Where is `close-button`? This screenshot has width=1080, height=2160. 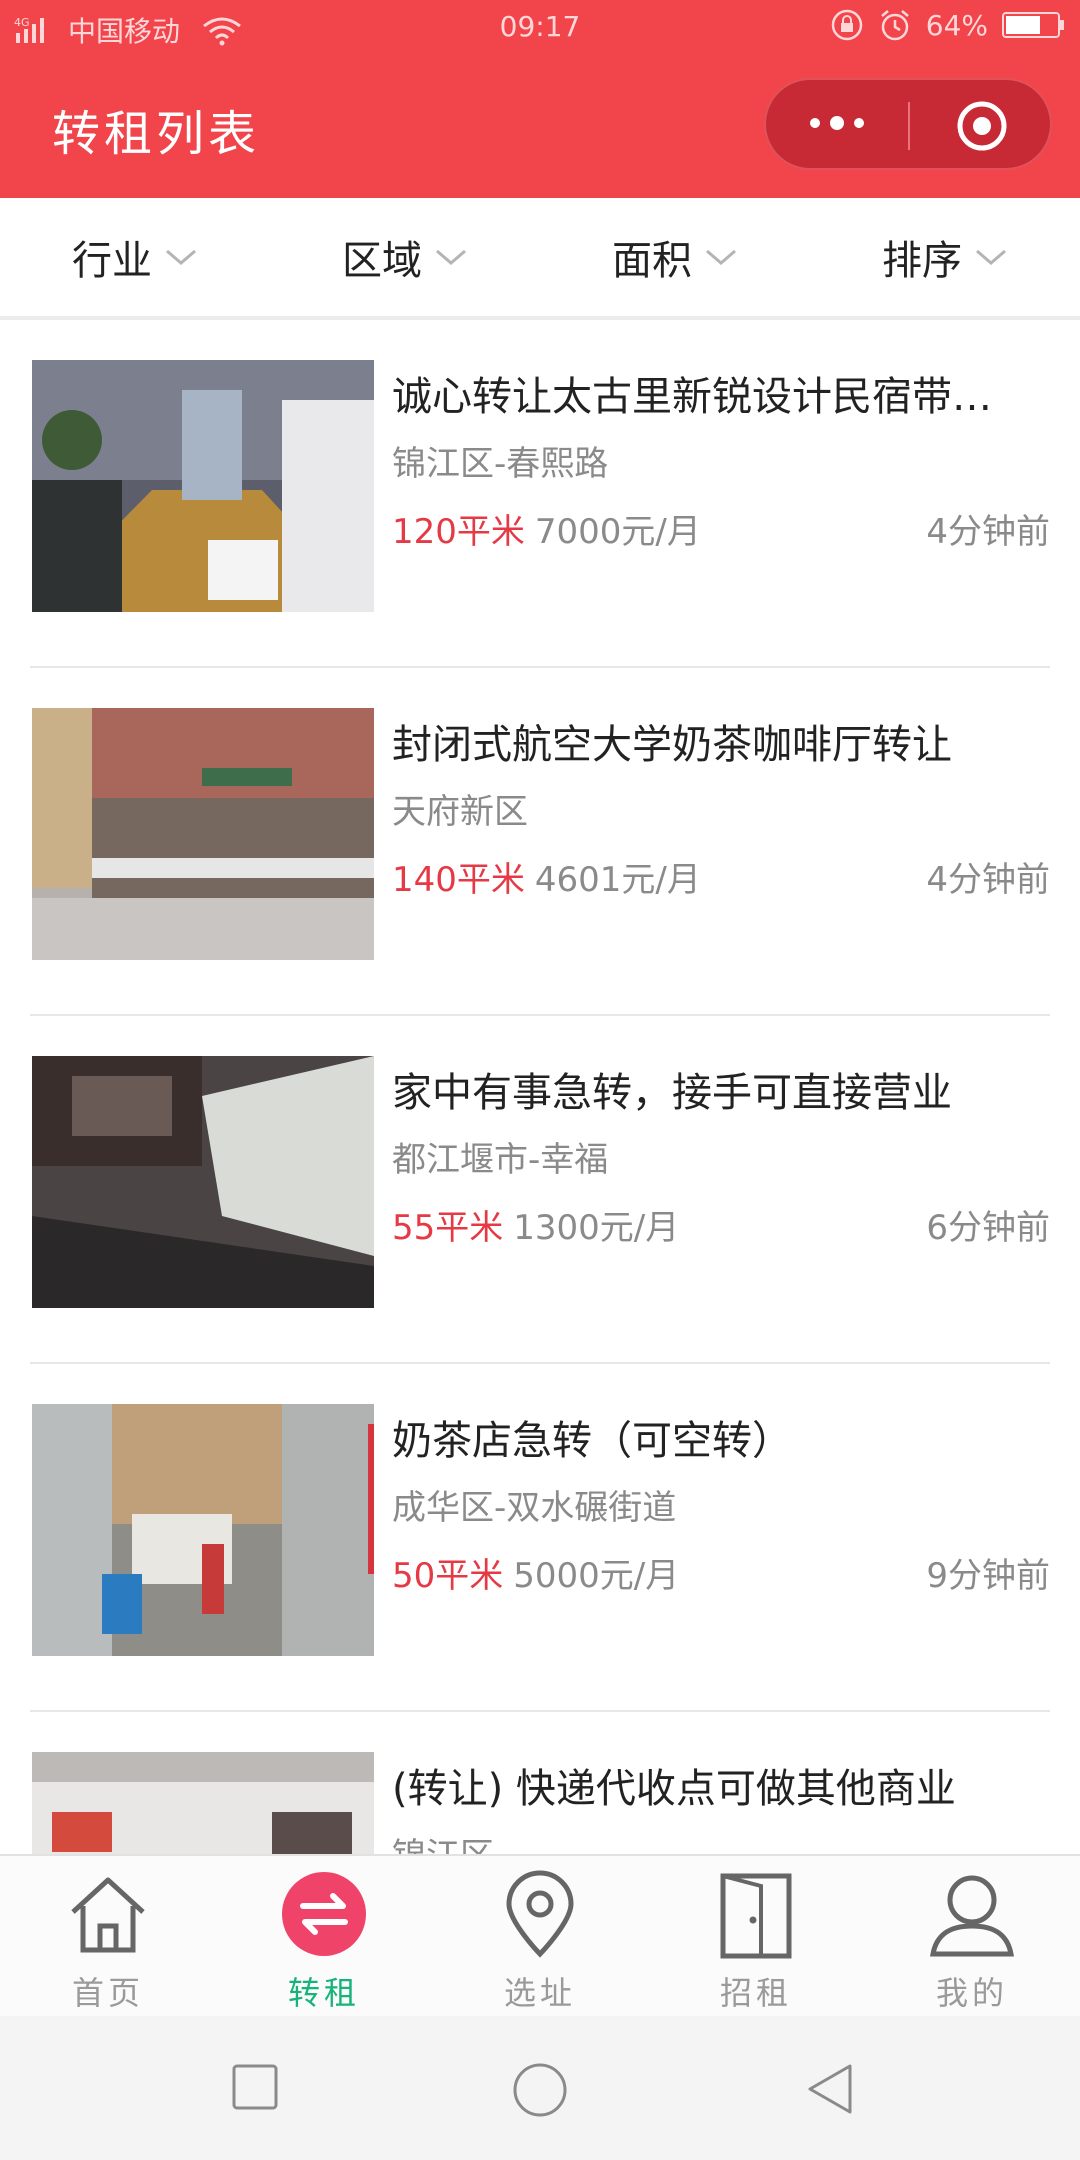
close-button is located at coordinates (980, 124).